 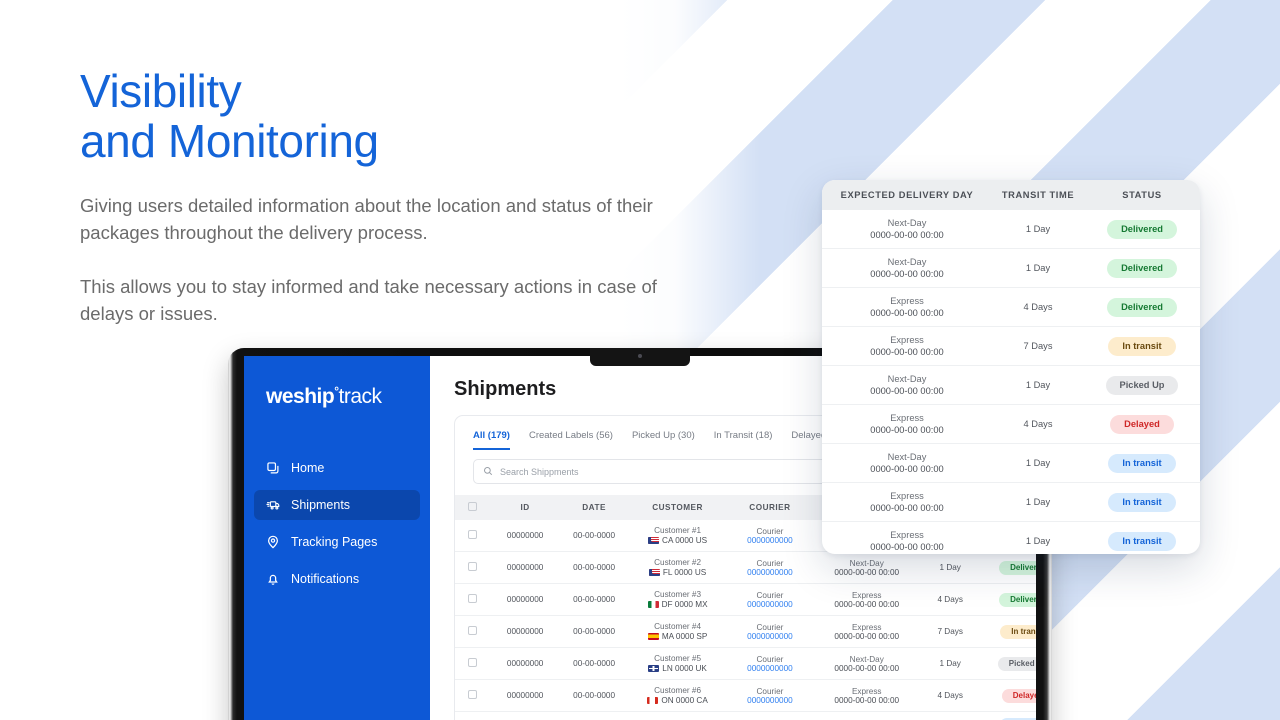 I want to click on cell-expected-delivery: Next-Day0000-00-00 00:00, so click(x=867, y=567).